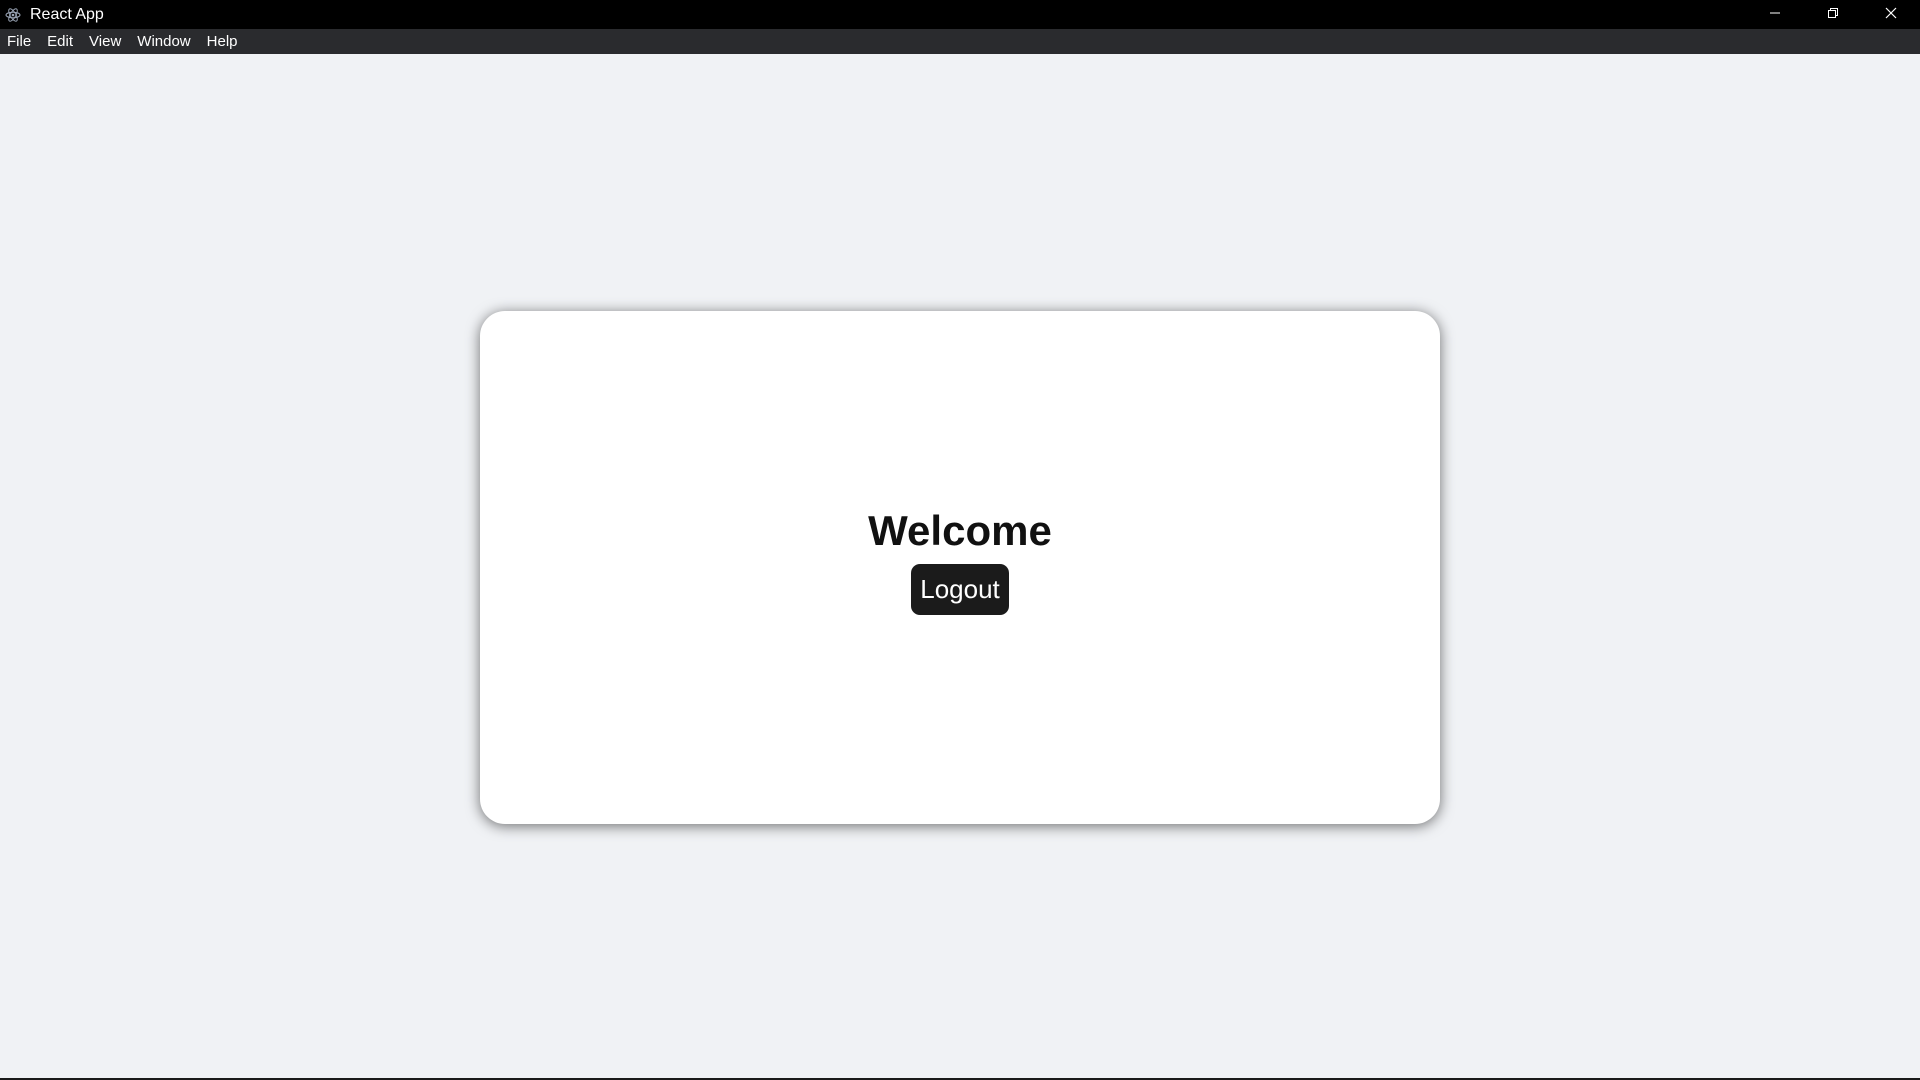 This screenshot has height=1080, width=1920. What do you see at coordinates (19, 41) in the screenshot?
I see `menu-file: File` at bounding box center [19, 41].